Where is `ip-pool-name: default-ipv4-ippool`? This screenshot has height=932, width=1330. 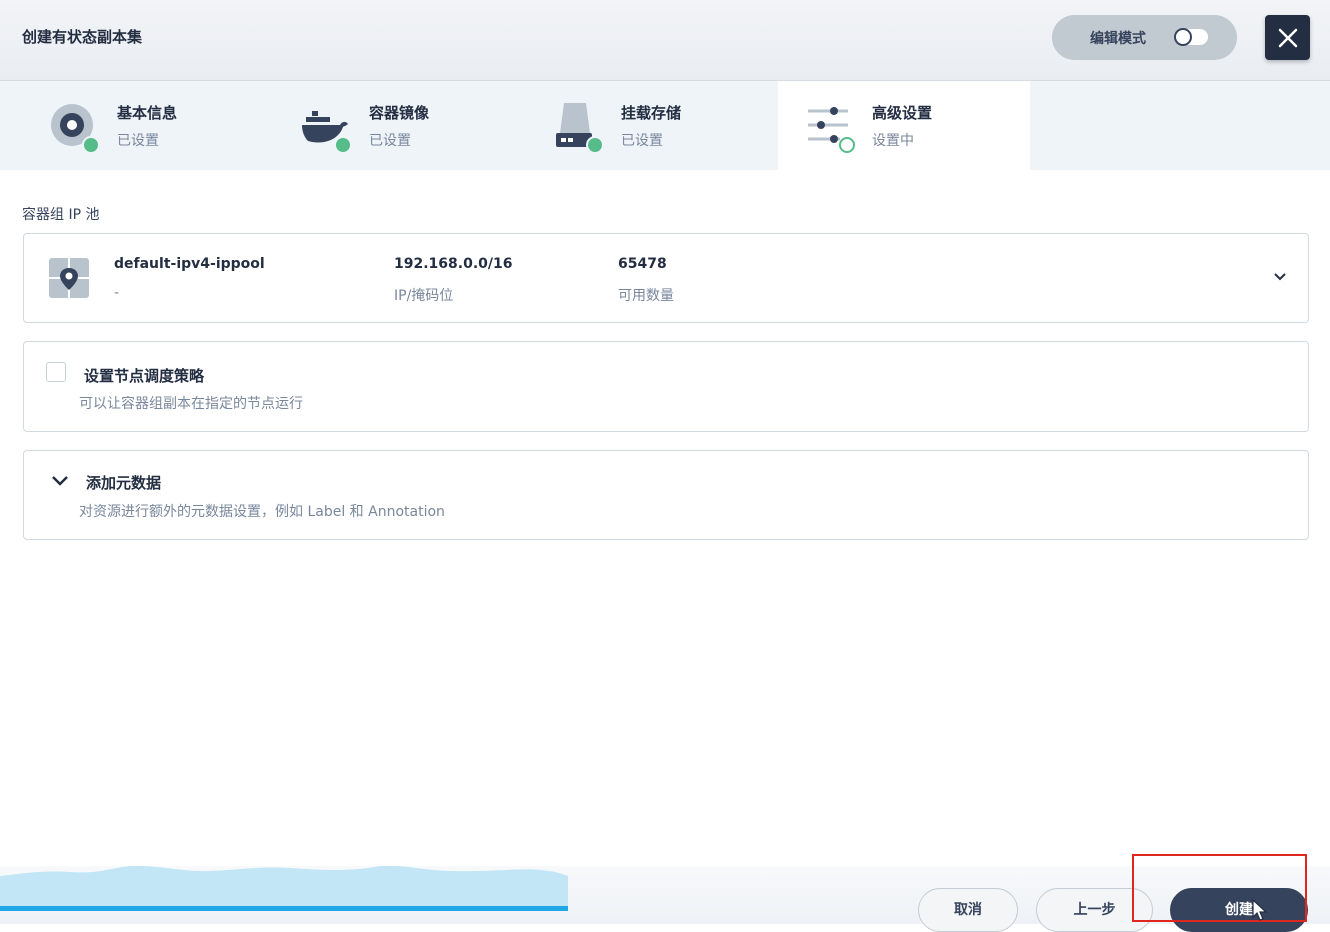
ip-pool-name: default-ipv4-ippool is located at coordinates (189, 264).